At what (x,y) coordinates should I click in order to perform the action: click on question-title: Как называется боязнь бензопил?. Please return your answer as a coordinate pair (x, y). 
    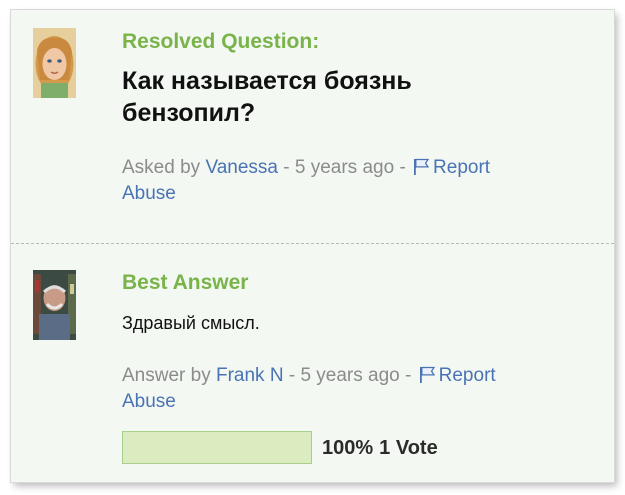
    Looking at the image, I should click on (267, 97).